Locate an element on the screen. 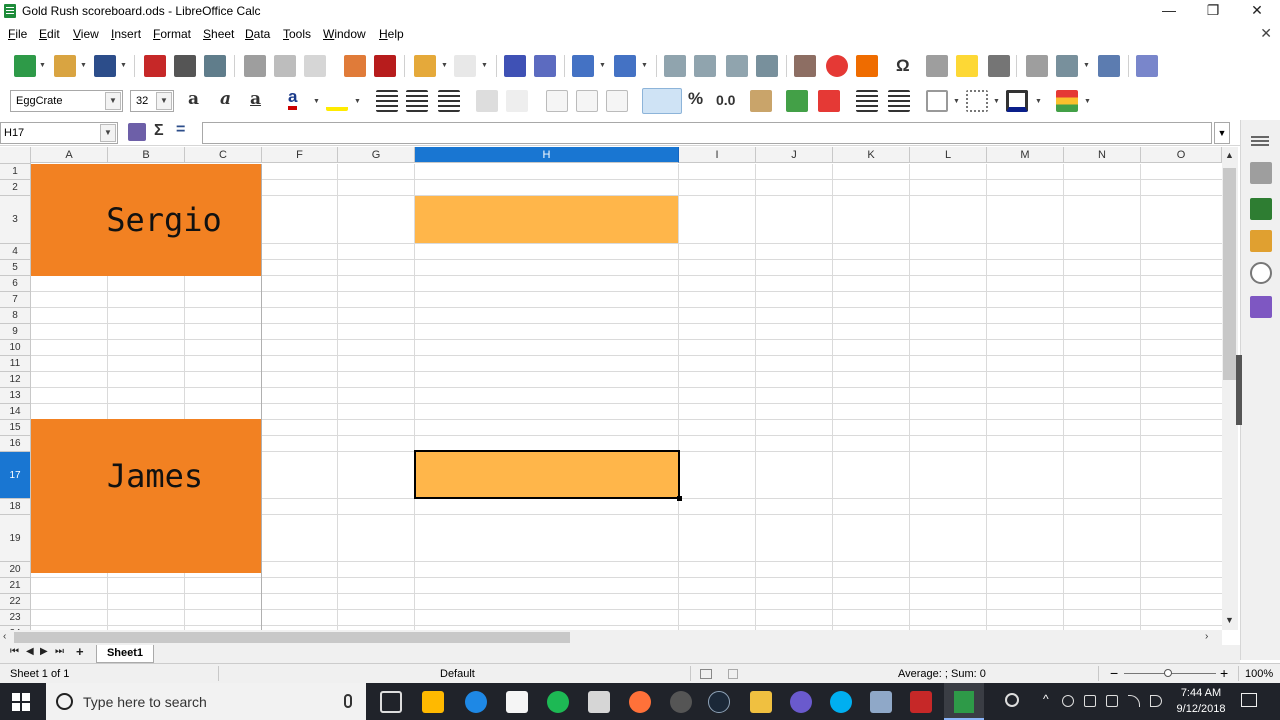 The width and height of the screenshot is (1280, 720). merge-center-icon is located at coordinates (517, 101).